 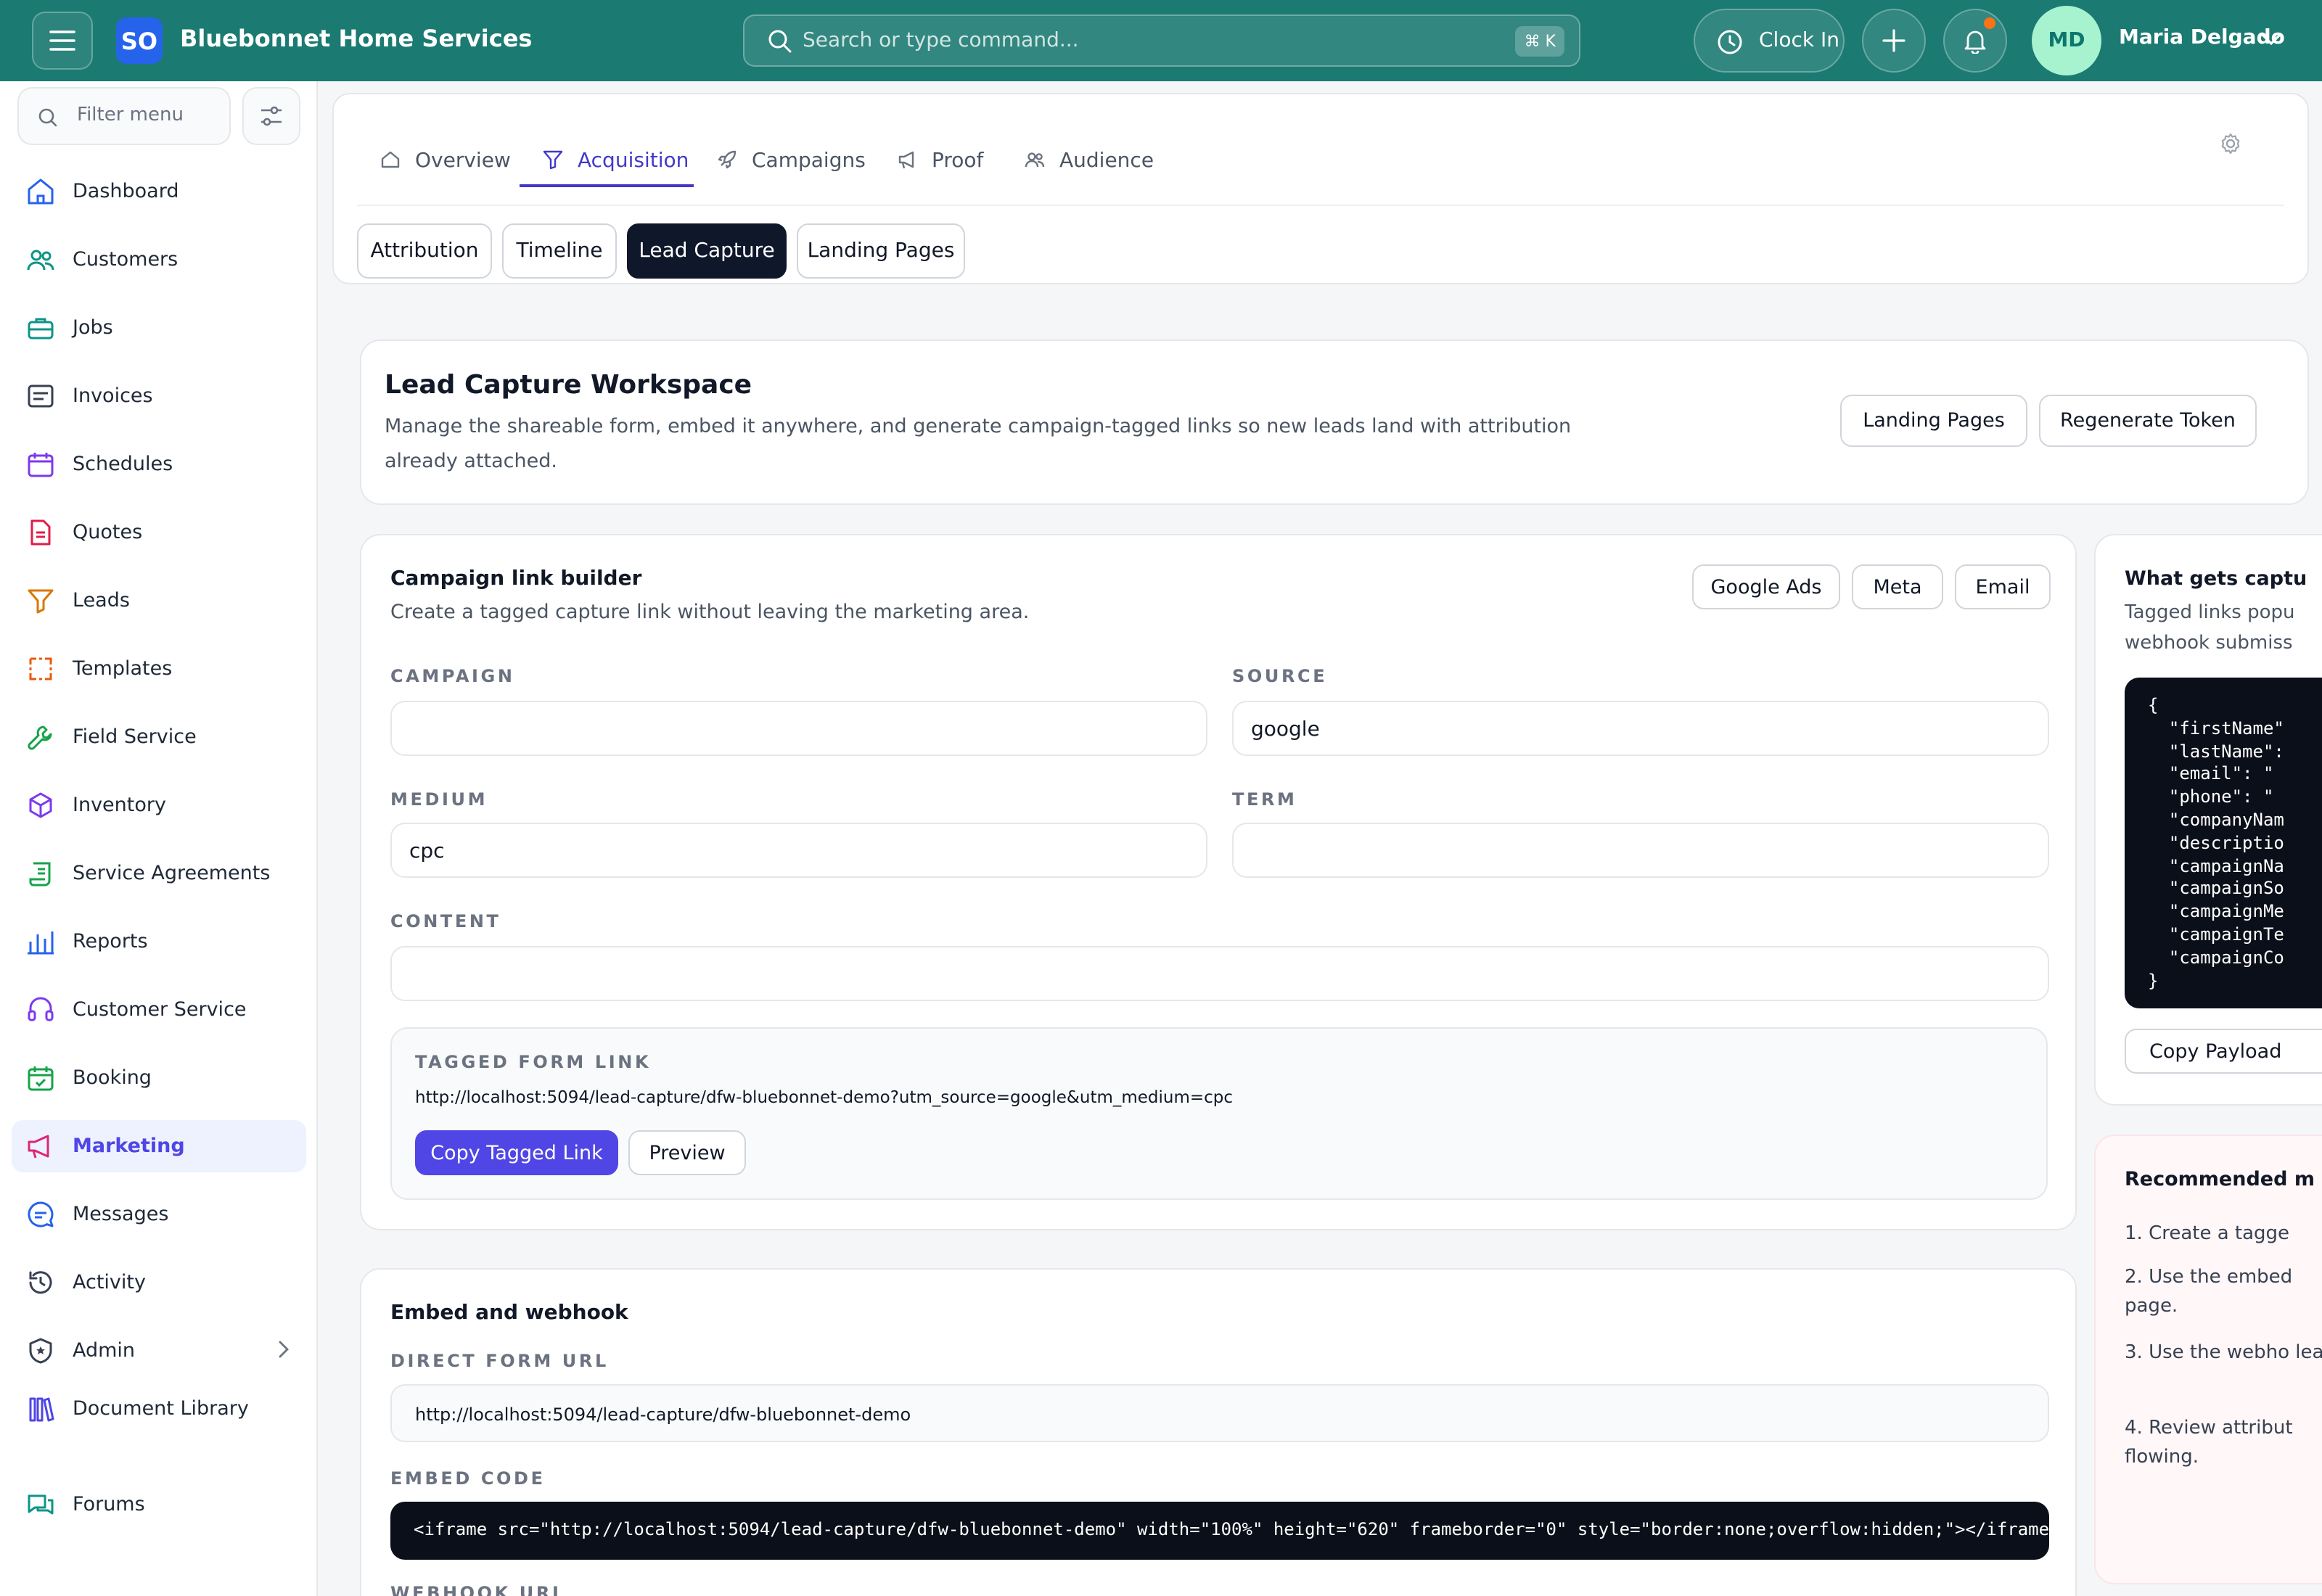 What do you see at coordinates (159, 1351) in the screenshot?
I see `sidebar-item-admin: Admin` at bounding box center [159, 1351].